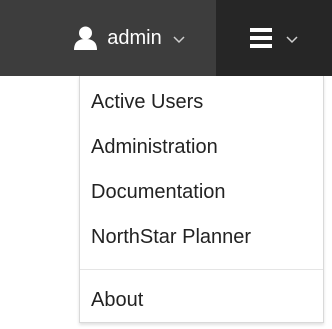 Image resolution: width=332 pixels, height=329 pixels. What do you see at coordinates (158, 192) in the screenshot?
I see `menu-item-documentation: Documentation` at bounding box center [158, 192].